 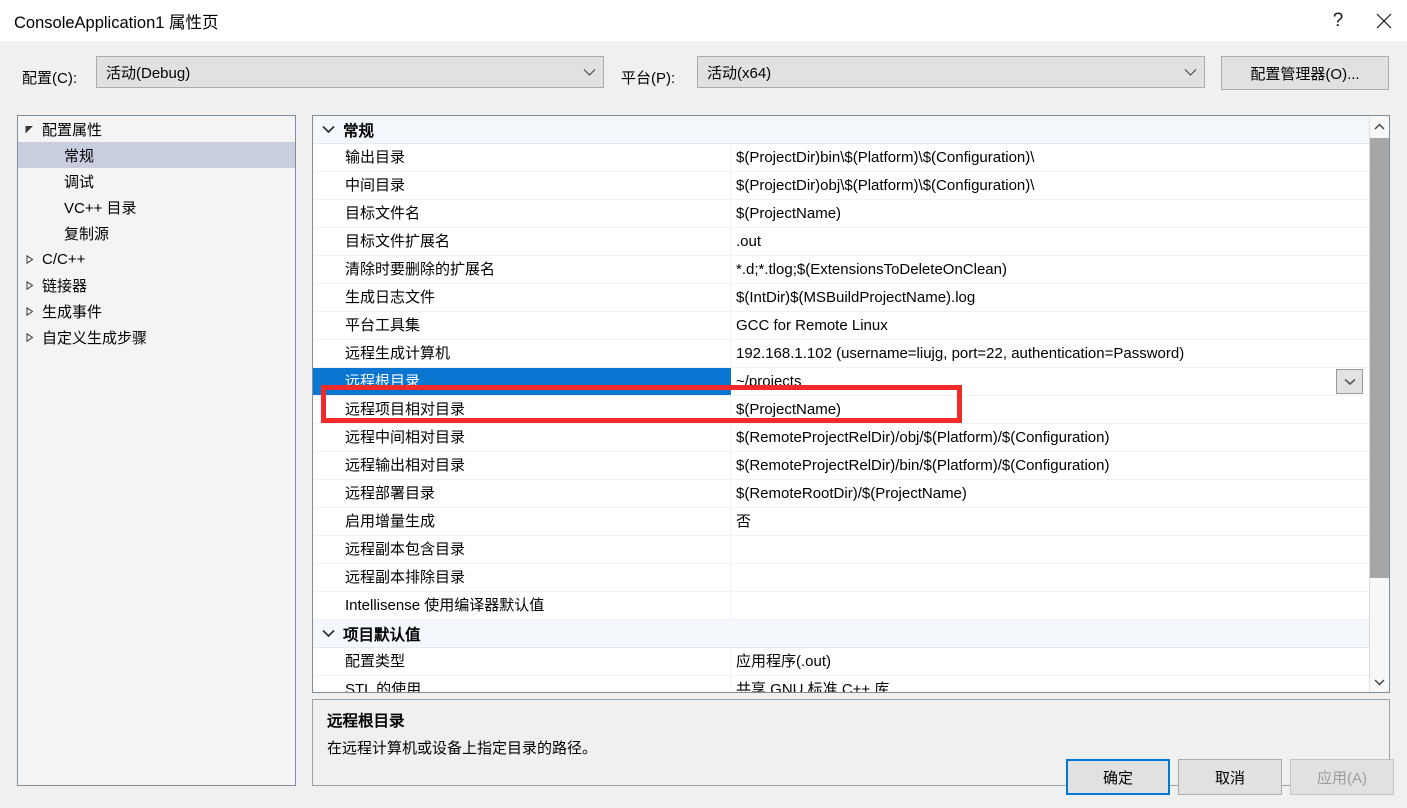 What do you see at coordinates (1384, 20) in the screenshot?
I see `close-icon` at bounding box center [1384, 20].